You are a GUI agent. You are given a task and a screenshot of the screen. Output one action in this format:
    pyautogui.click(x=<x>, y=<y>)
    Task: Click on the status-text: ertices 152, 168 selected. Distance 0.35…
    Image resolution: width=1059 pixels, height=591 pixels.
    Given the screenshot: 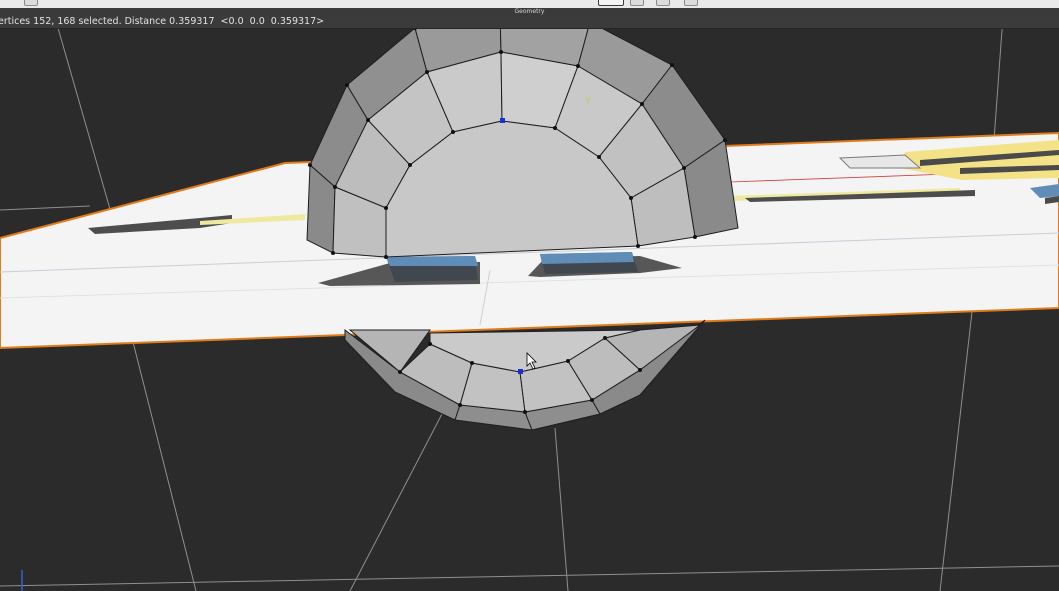 What is the action you would take?
    pyautogui.click(x=162, y=21)
    